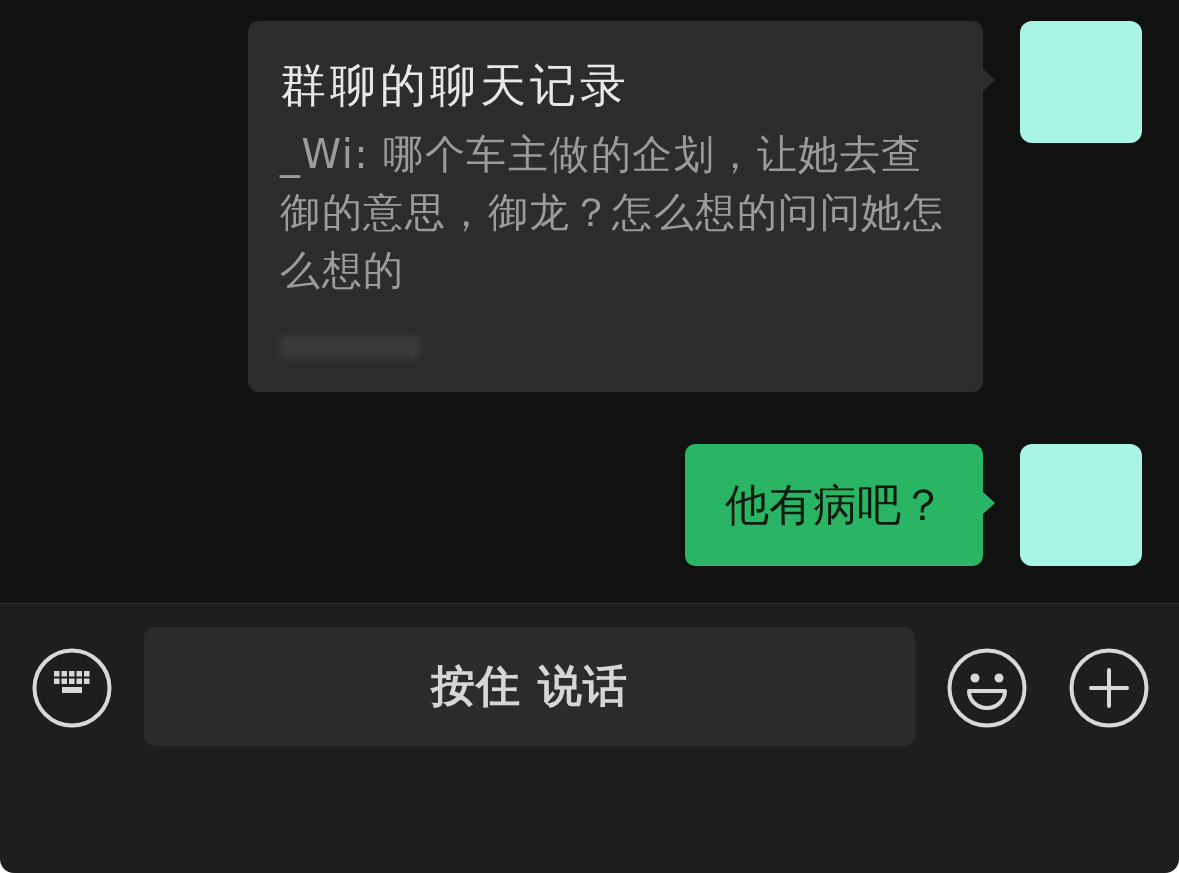 This screenshot has height=873, width=1179. Describe the element at coordinates (840, 505) in the screenshot. I see `message-bubble: 他有病吧？` at that location.